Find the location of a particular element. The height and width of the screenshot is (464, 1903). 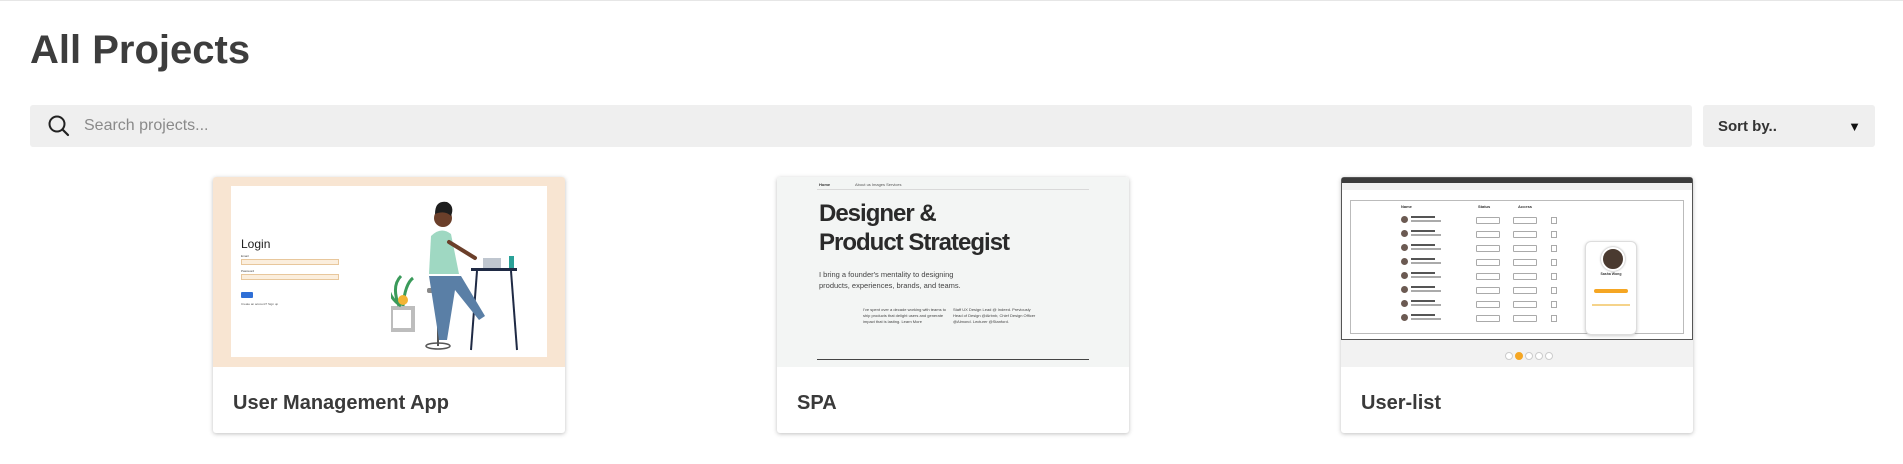

search-bar is located at coordinates (861, 126).